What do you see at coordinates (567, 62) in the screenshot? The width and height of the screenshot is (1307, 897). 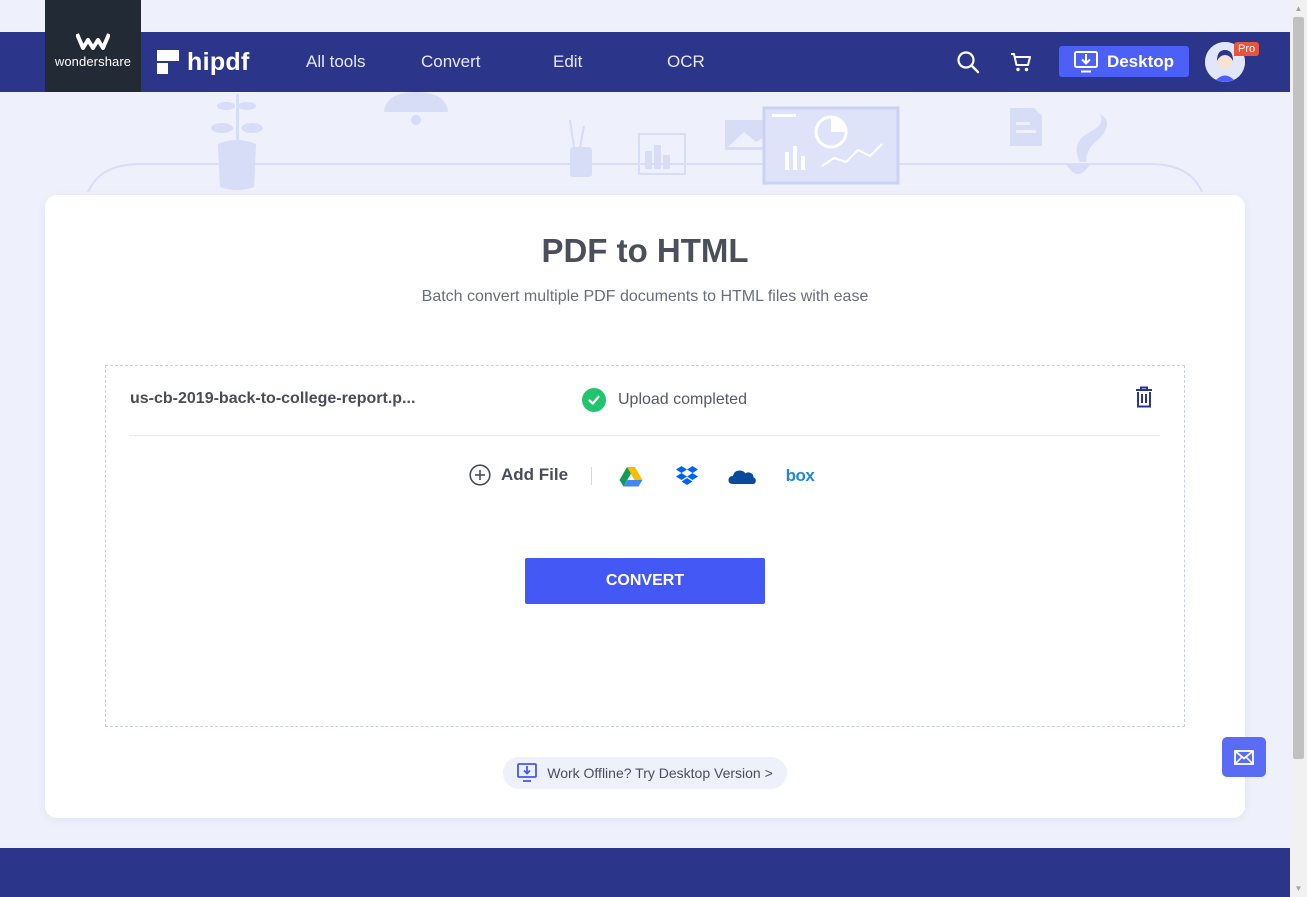 I see `nav-edit: Edit` at bounding box center [567, 62].